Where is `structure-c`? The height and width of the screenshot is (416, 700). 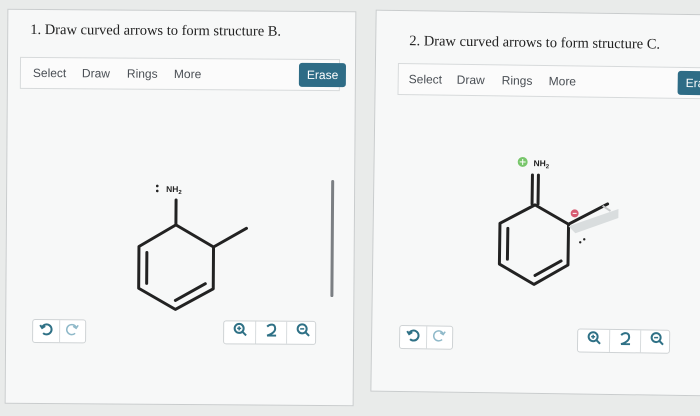
structure-c is located at coordinates (553, 229).